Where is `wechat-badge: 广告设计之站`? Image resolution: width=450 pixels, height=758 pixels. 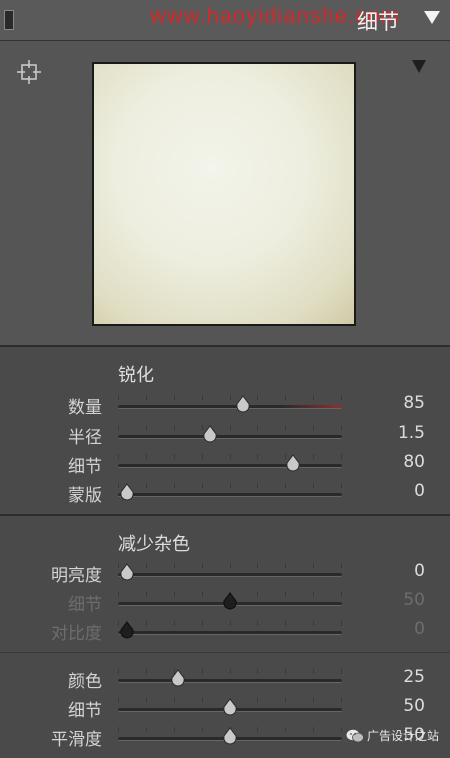 wechat-badge: 广告设计之站 is located at coordinates (396, 738).